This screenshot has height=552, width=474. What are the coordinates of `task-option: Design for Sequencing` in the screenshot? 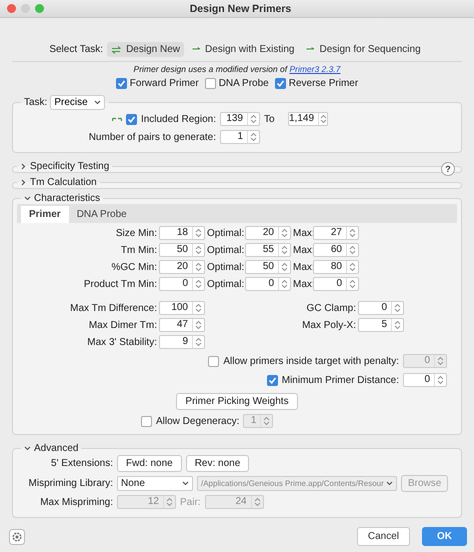 It's located at (363, 49).